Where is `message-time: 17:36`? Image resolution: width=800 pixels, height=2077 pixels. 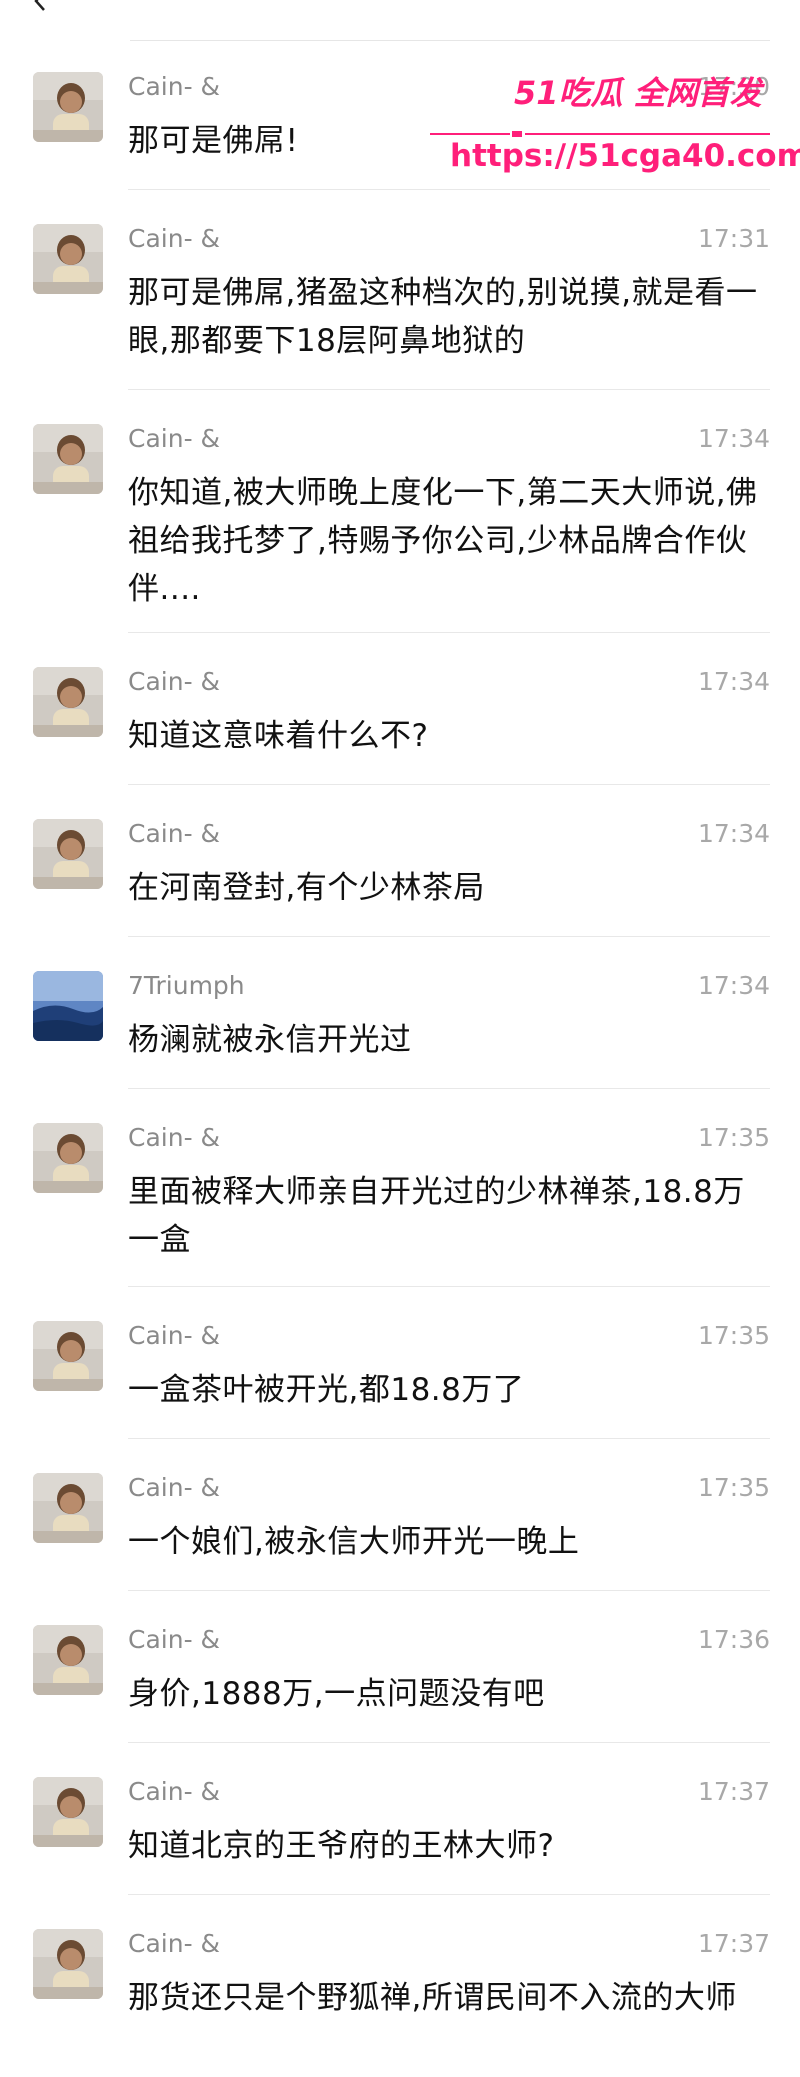 message-time: 17:36 is located at coordinates (733, 1639).